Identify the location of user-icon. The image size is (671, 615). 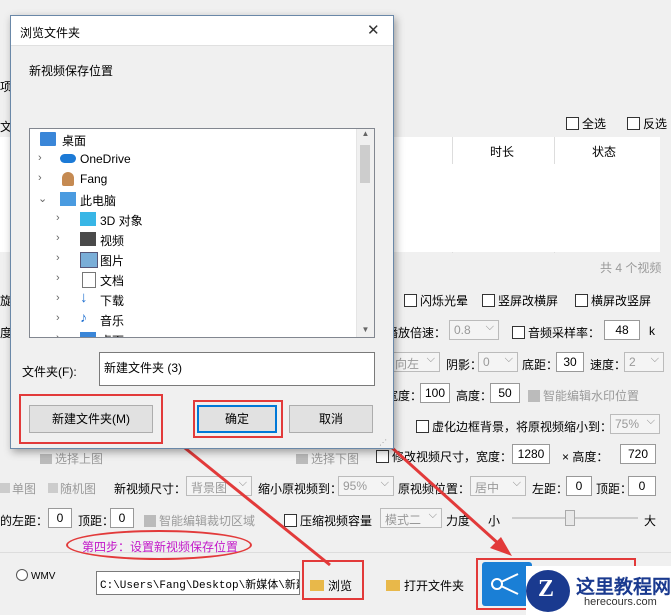
(68, 179).